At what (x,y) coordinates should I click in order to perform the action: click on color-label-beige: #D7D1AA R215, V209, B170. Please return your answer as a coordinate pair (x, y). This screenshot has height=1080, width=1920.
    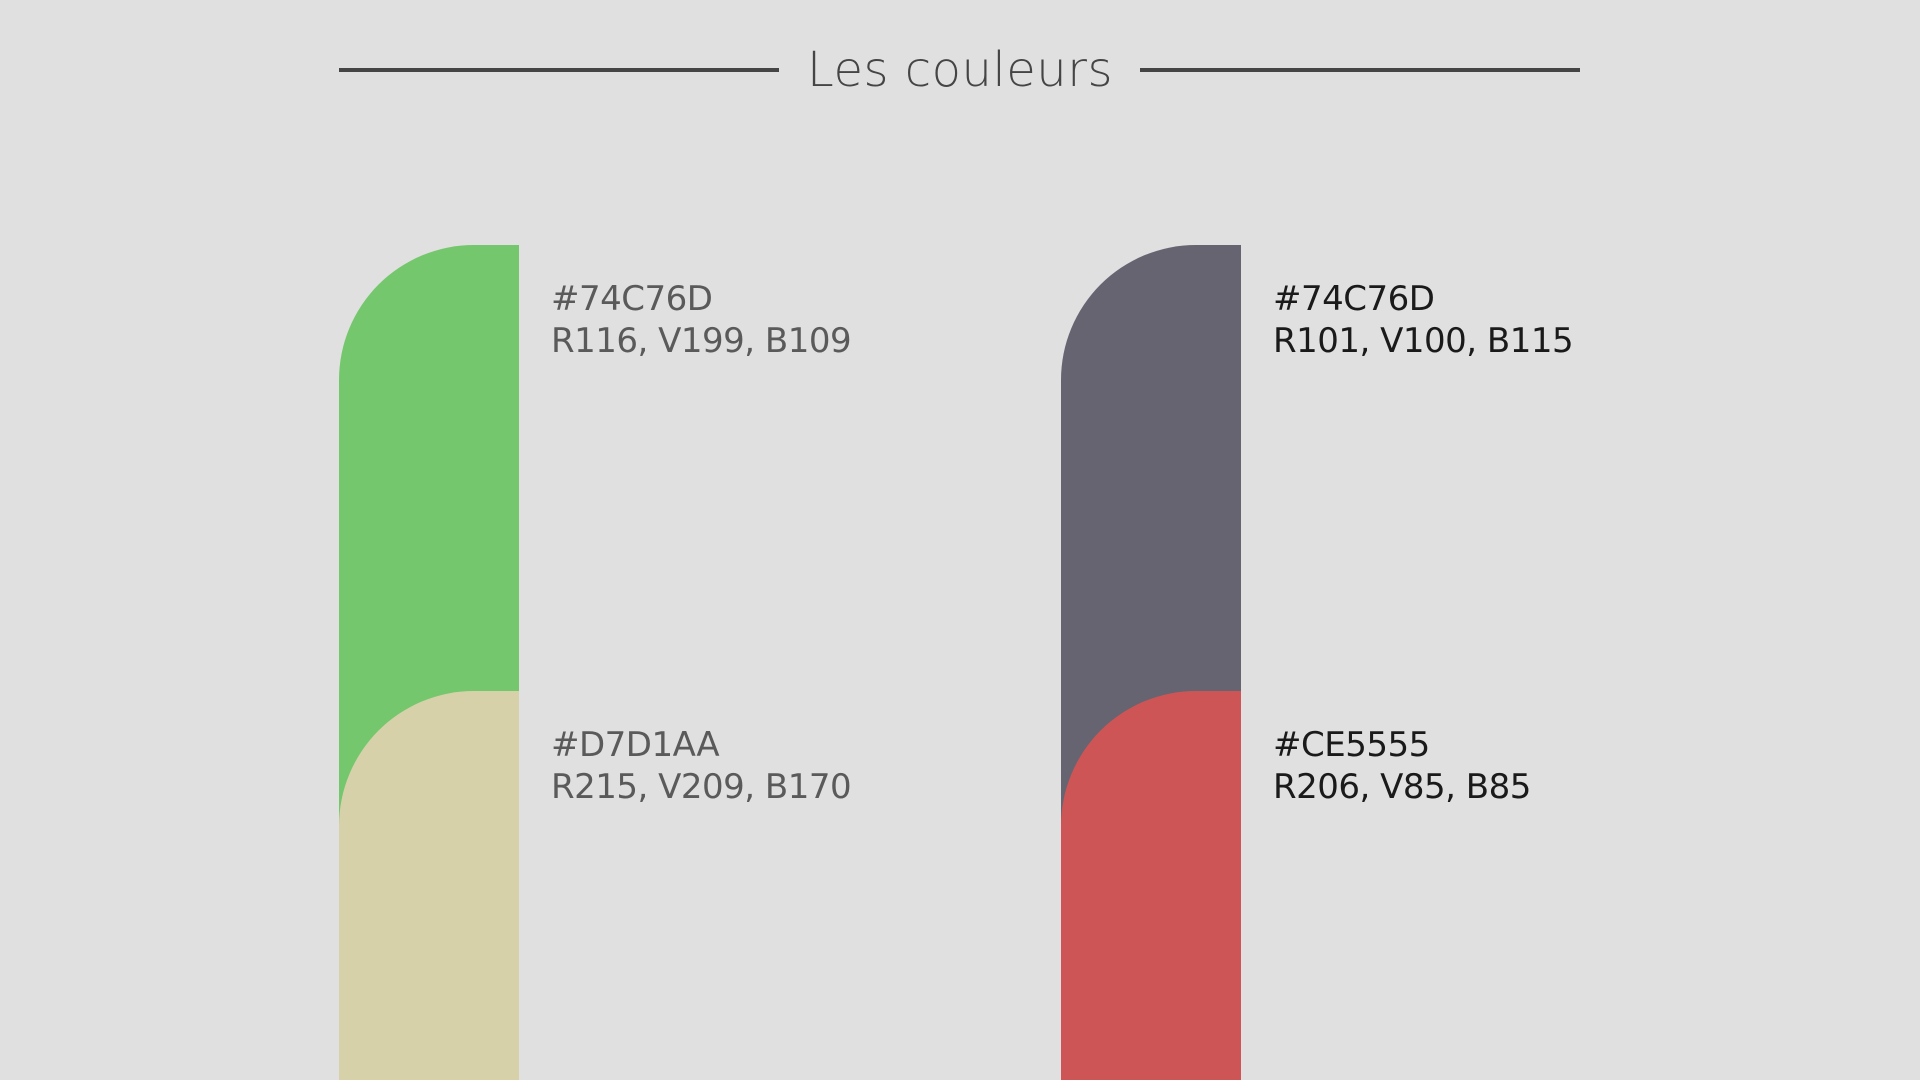
    Looking at the image, I should click on (701, 766).